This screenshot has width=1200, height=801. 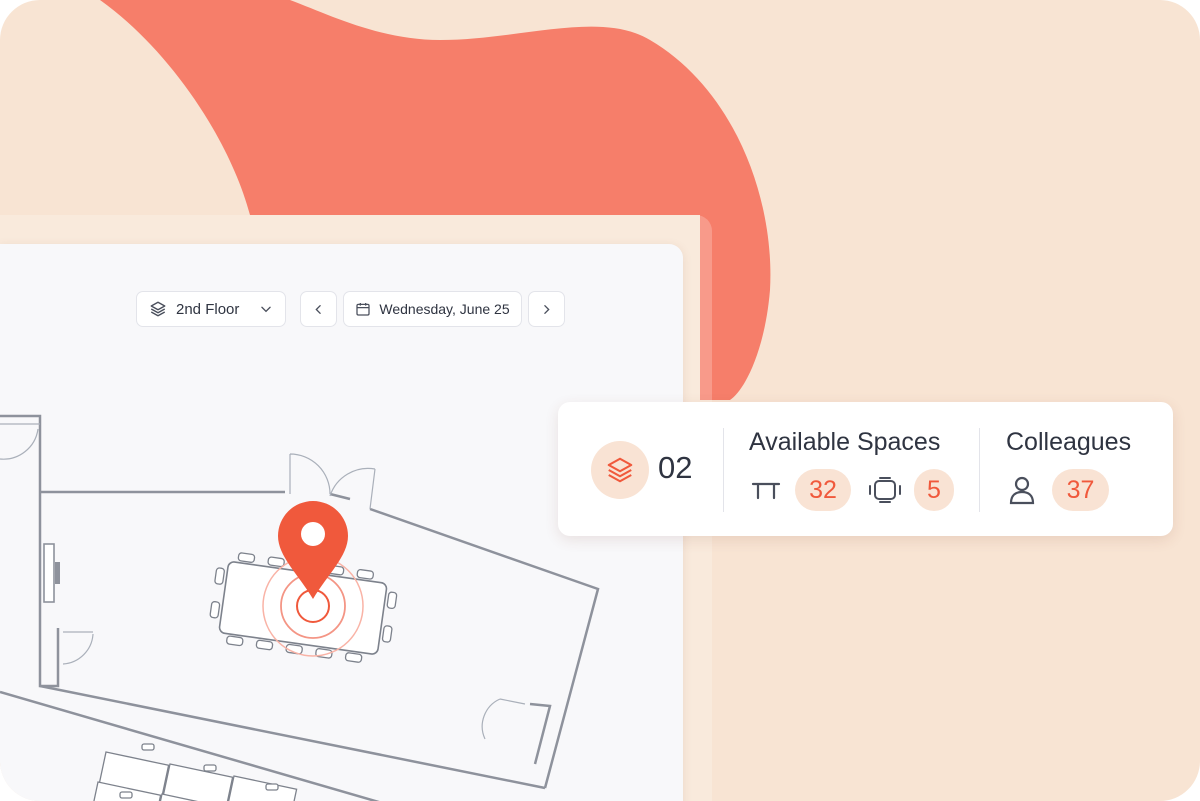 What do you see at coordinates (1080, 490) in the screenshot?
I see `colleagues-count-badge: 37` at bounding box center [1080, 490].